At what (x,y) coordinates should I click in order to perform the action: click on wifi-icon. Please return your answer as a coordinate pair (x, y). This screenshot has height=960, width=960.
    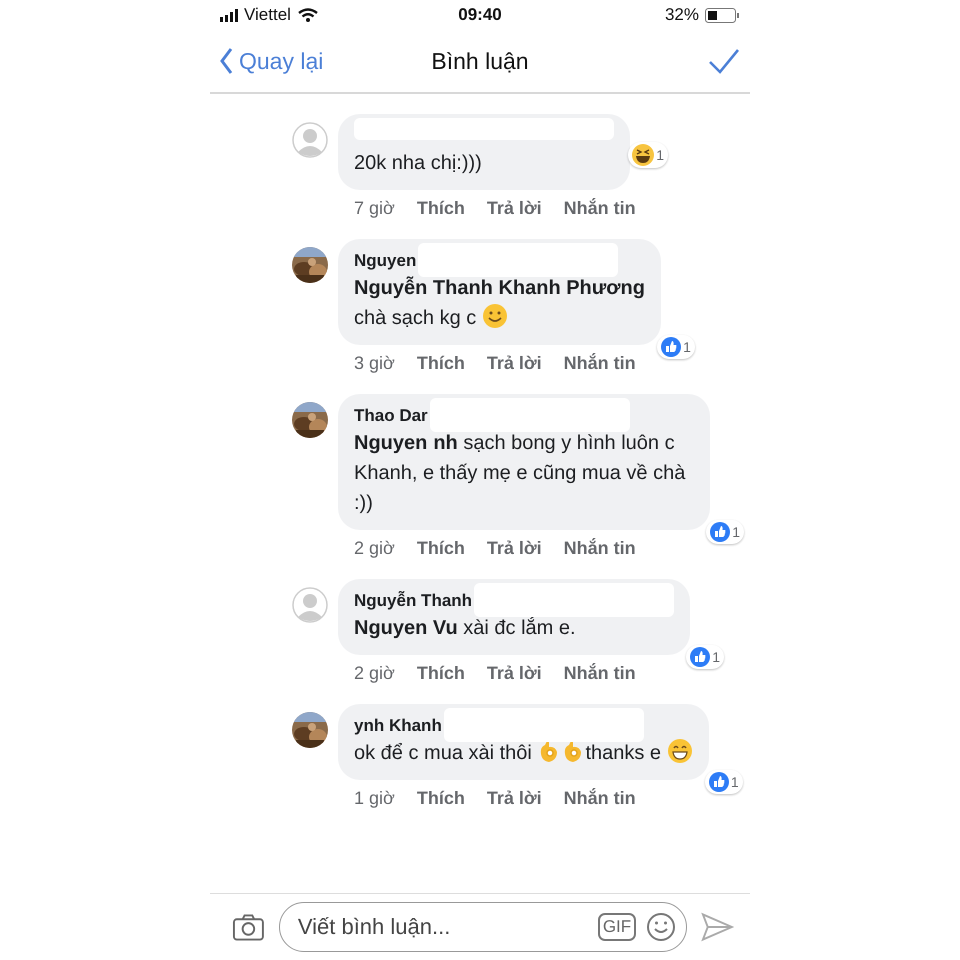
    Looking at the image, I should click on (307, 15).